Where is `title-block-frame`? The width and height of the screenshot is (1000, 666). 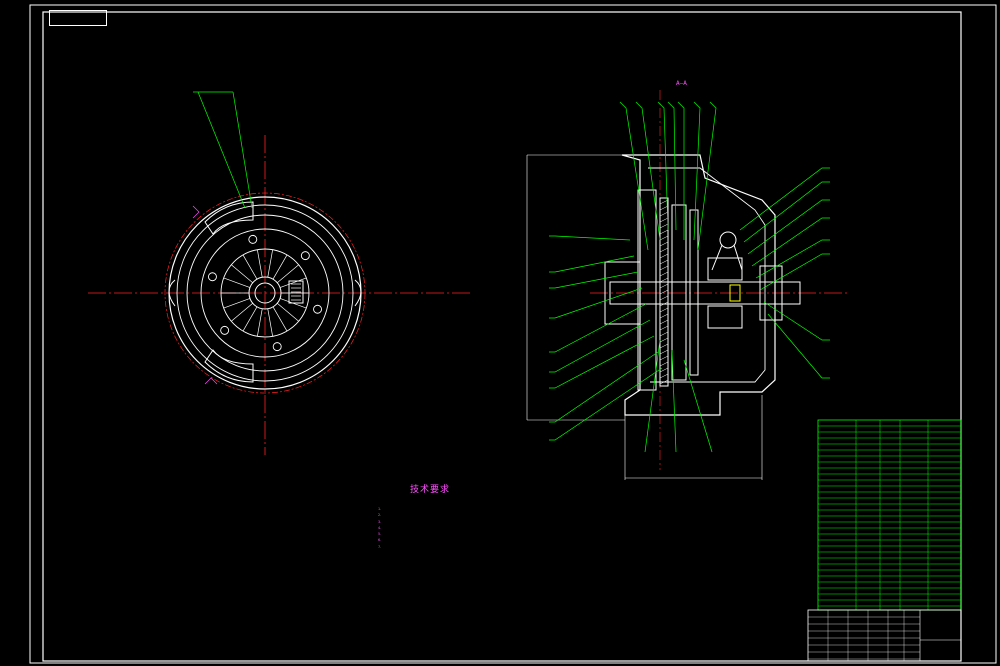 title-block-frame is located at coordinates (884, 635).